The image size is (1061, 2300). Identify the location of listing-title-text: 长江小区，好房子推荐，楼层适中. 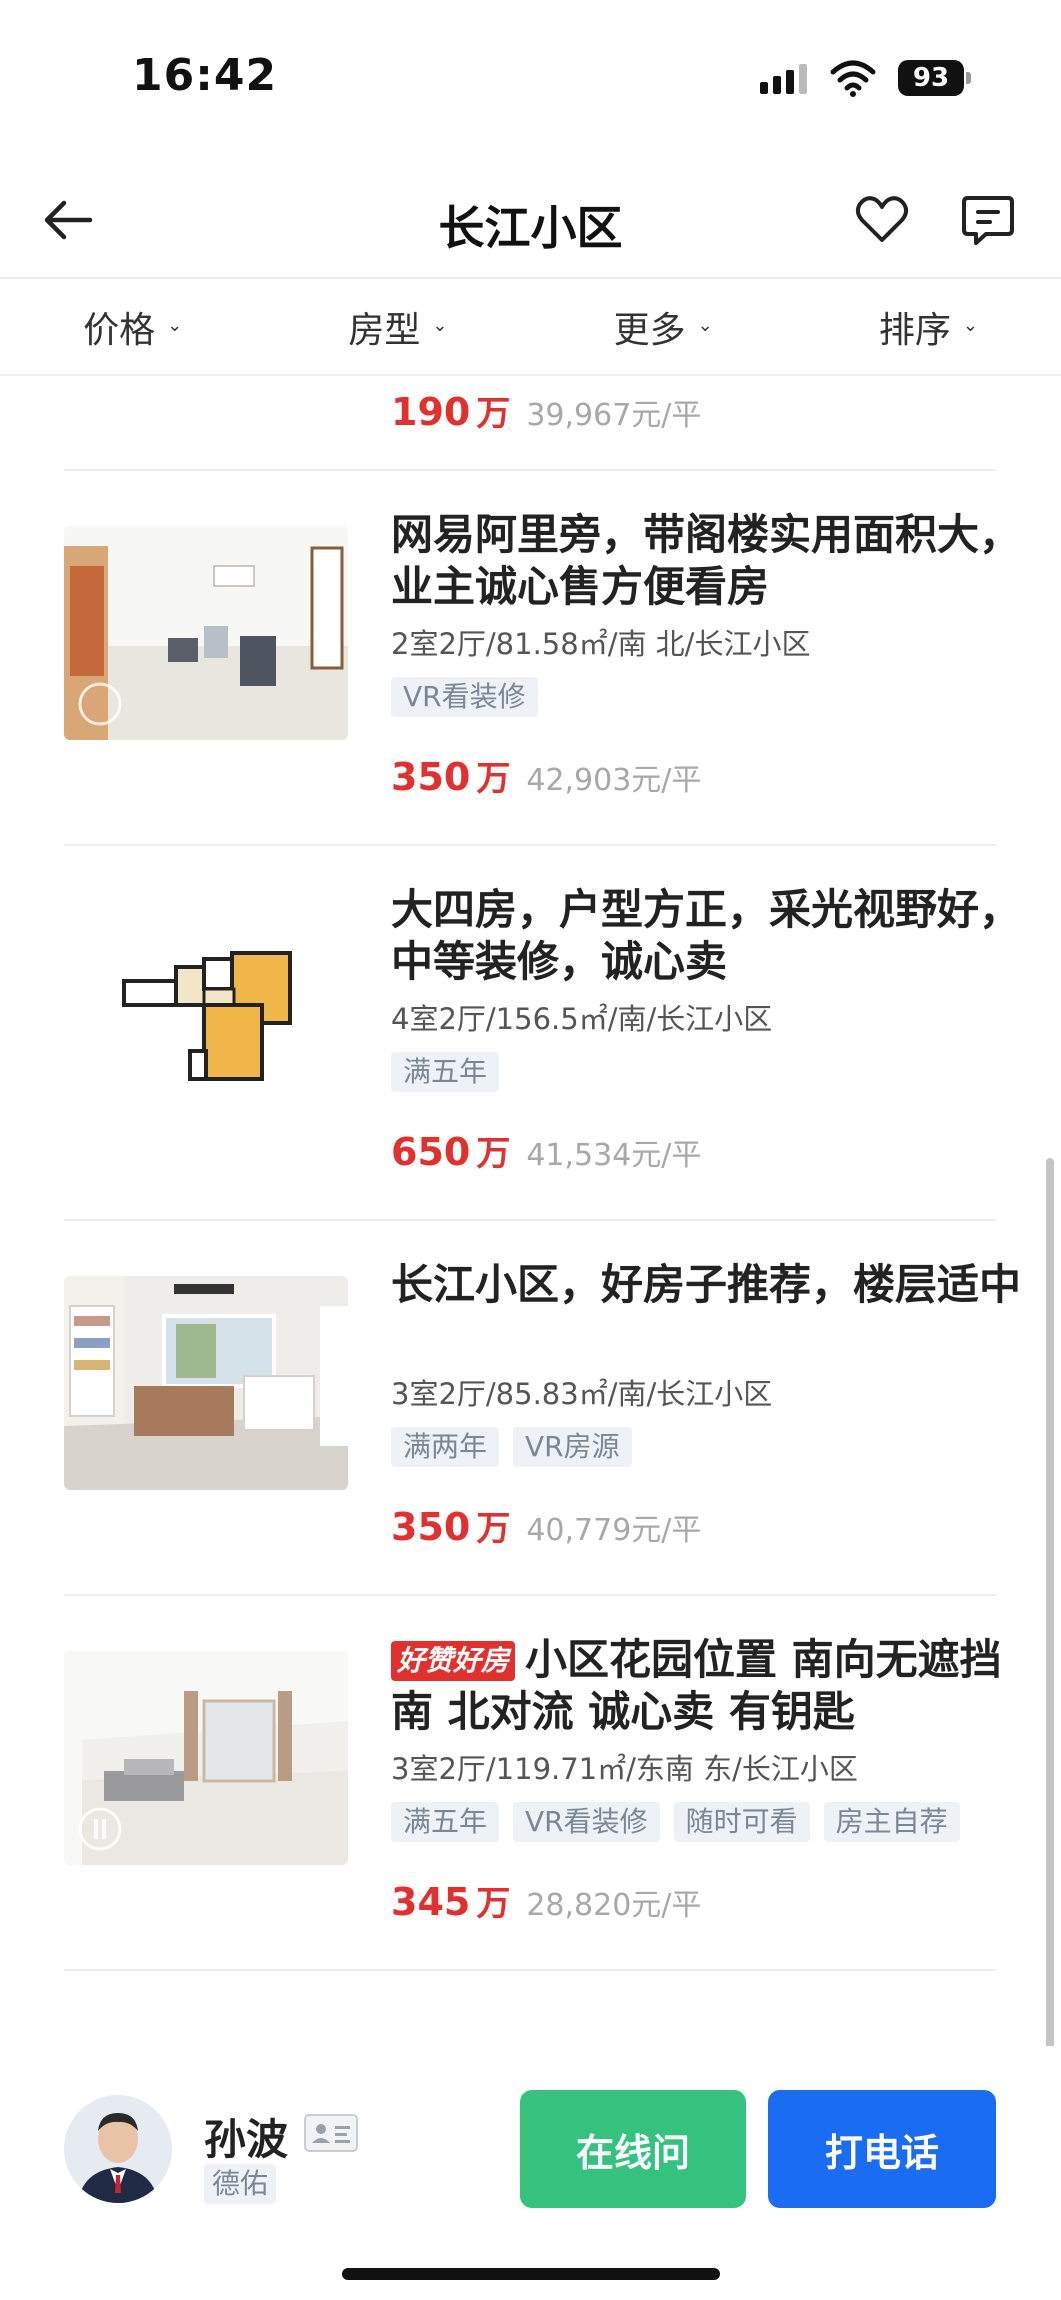
(706, 1284).